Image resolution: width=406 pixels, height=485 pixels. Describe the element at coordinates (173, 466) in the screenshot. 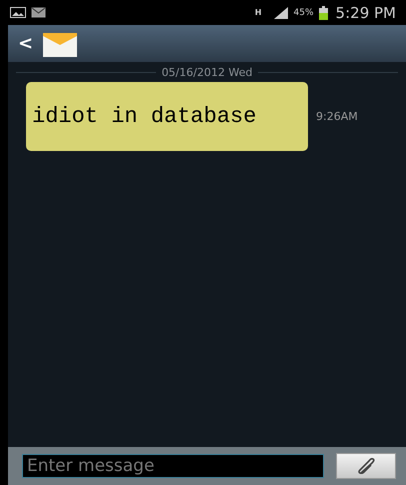

I see `message-field: Enter message` at that location.